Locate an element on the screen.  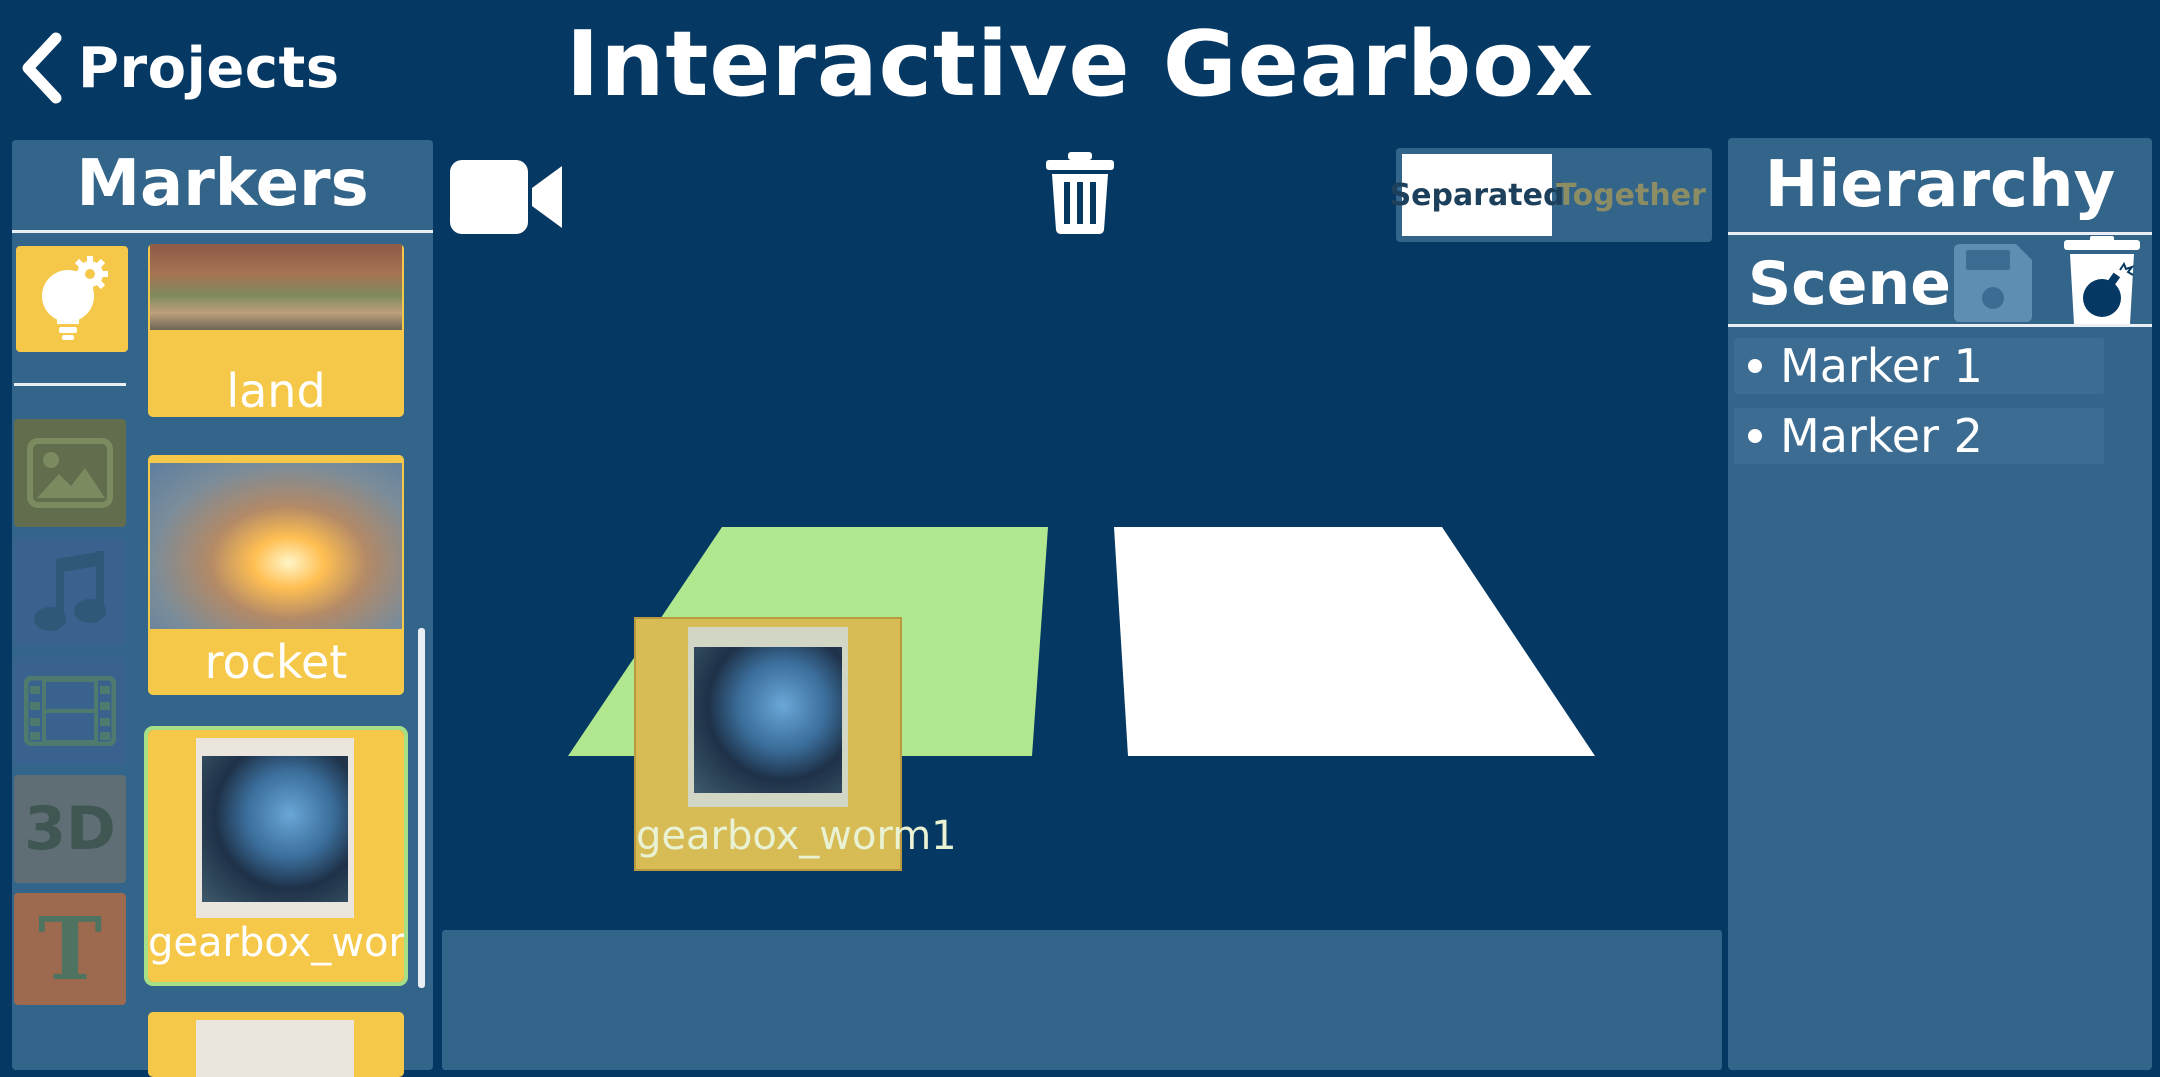
hierarchy-item-marker-1: Marker 1 is located at coordinates (1919, 366).